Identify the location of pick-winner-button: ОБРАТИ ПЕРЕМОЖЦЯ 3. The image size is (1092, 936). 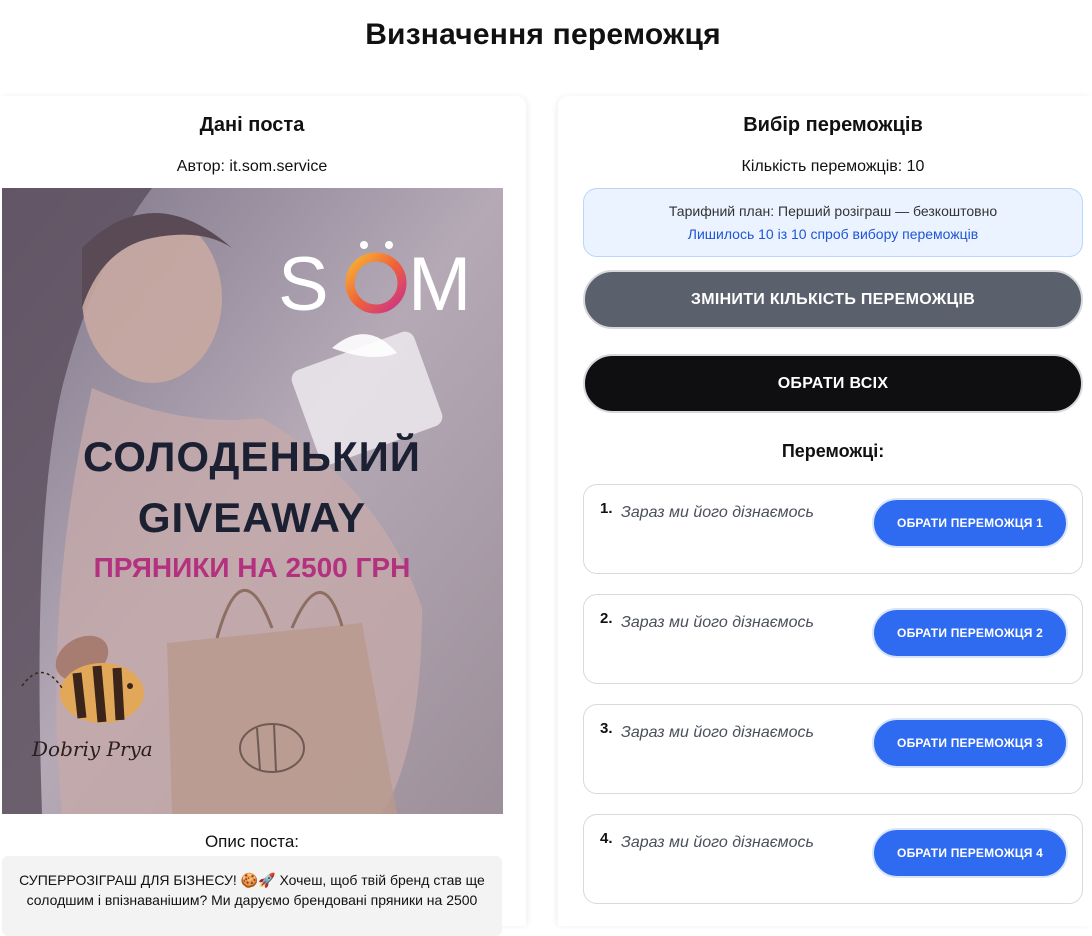
(970, 743).